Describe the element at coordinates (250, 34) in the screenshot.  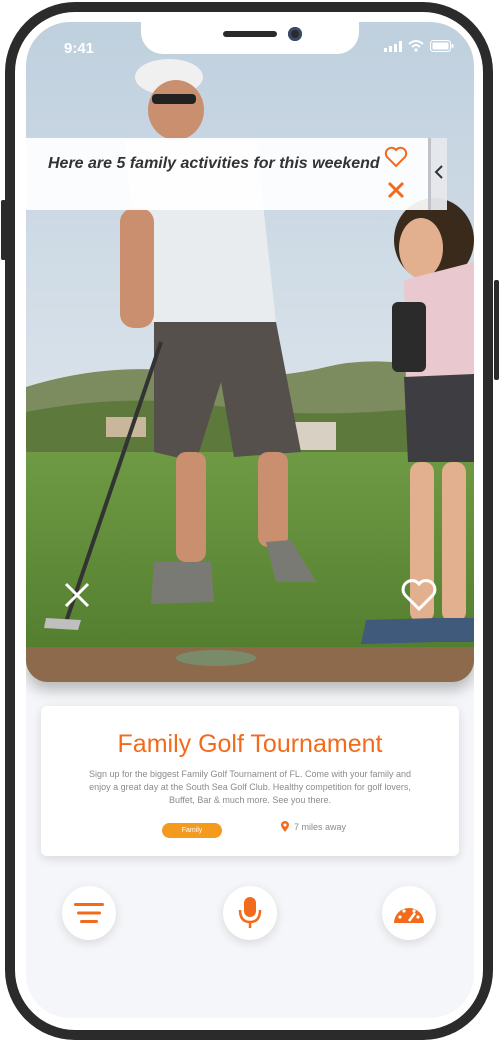
I see `speaker-grille` at that location.